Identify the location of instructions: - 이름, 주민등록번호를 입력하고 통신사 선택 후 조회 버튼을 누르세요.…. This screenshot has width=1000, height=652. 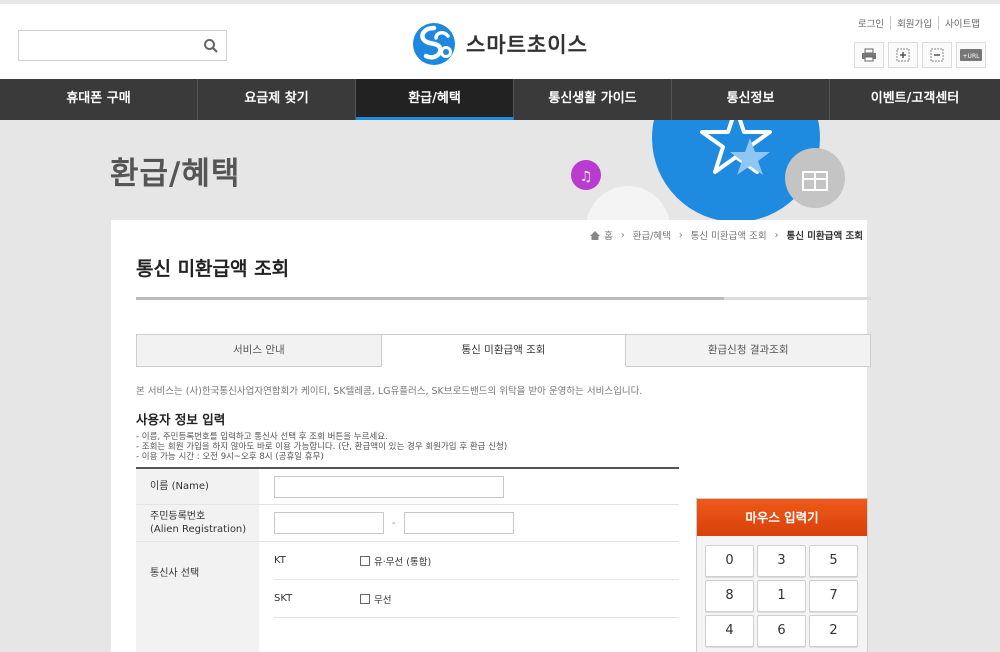
(321, 447).